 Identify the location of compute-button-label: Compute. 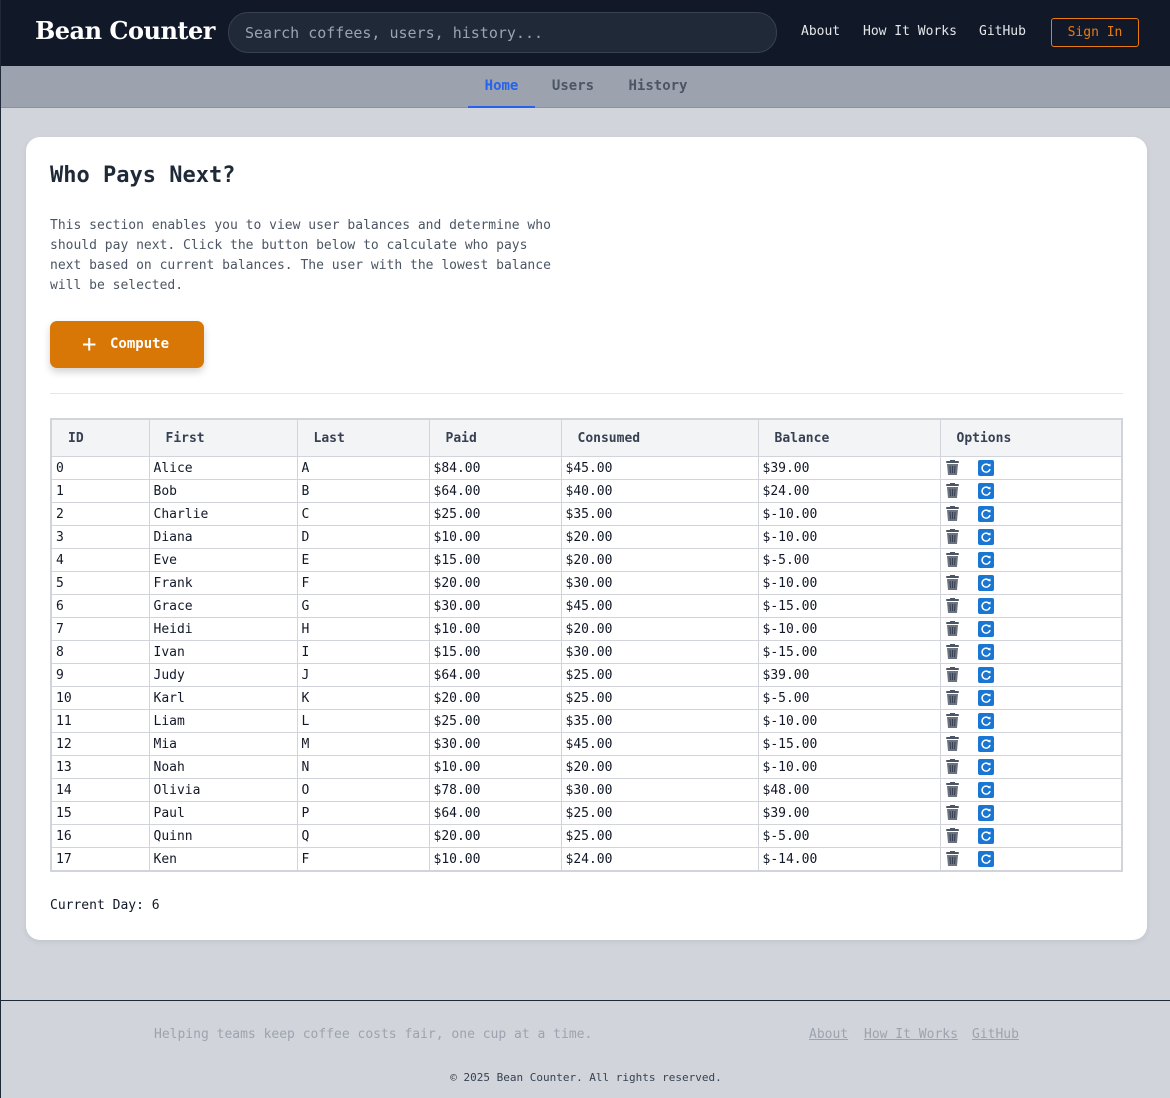
(140, 344).